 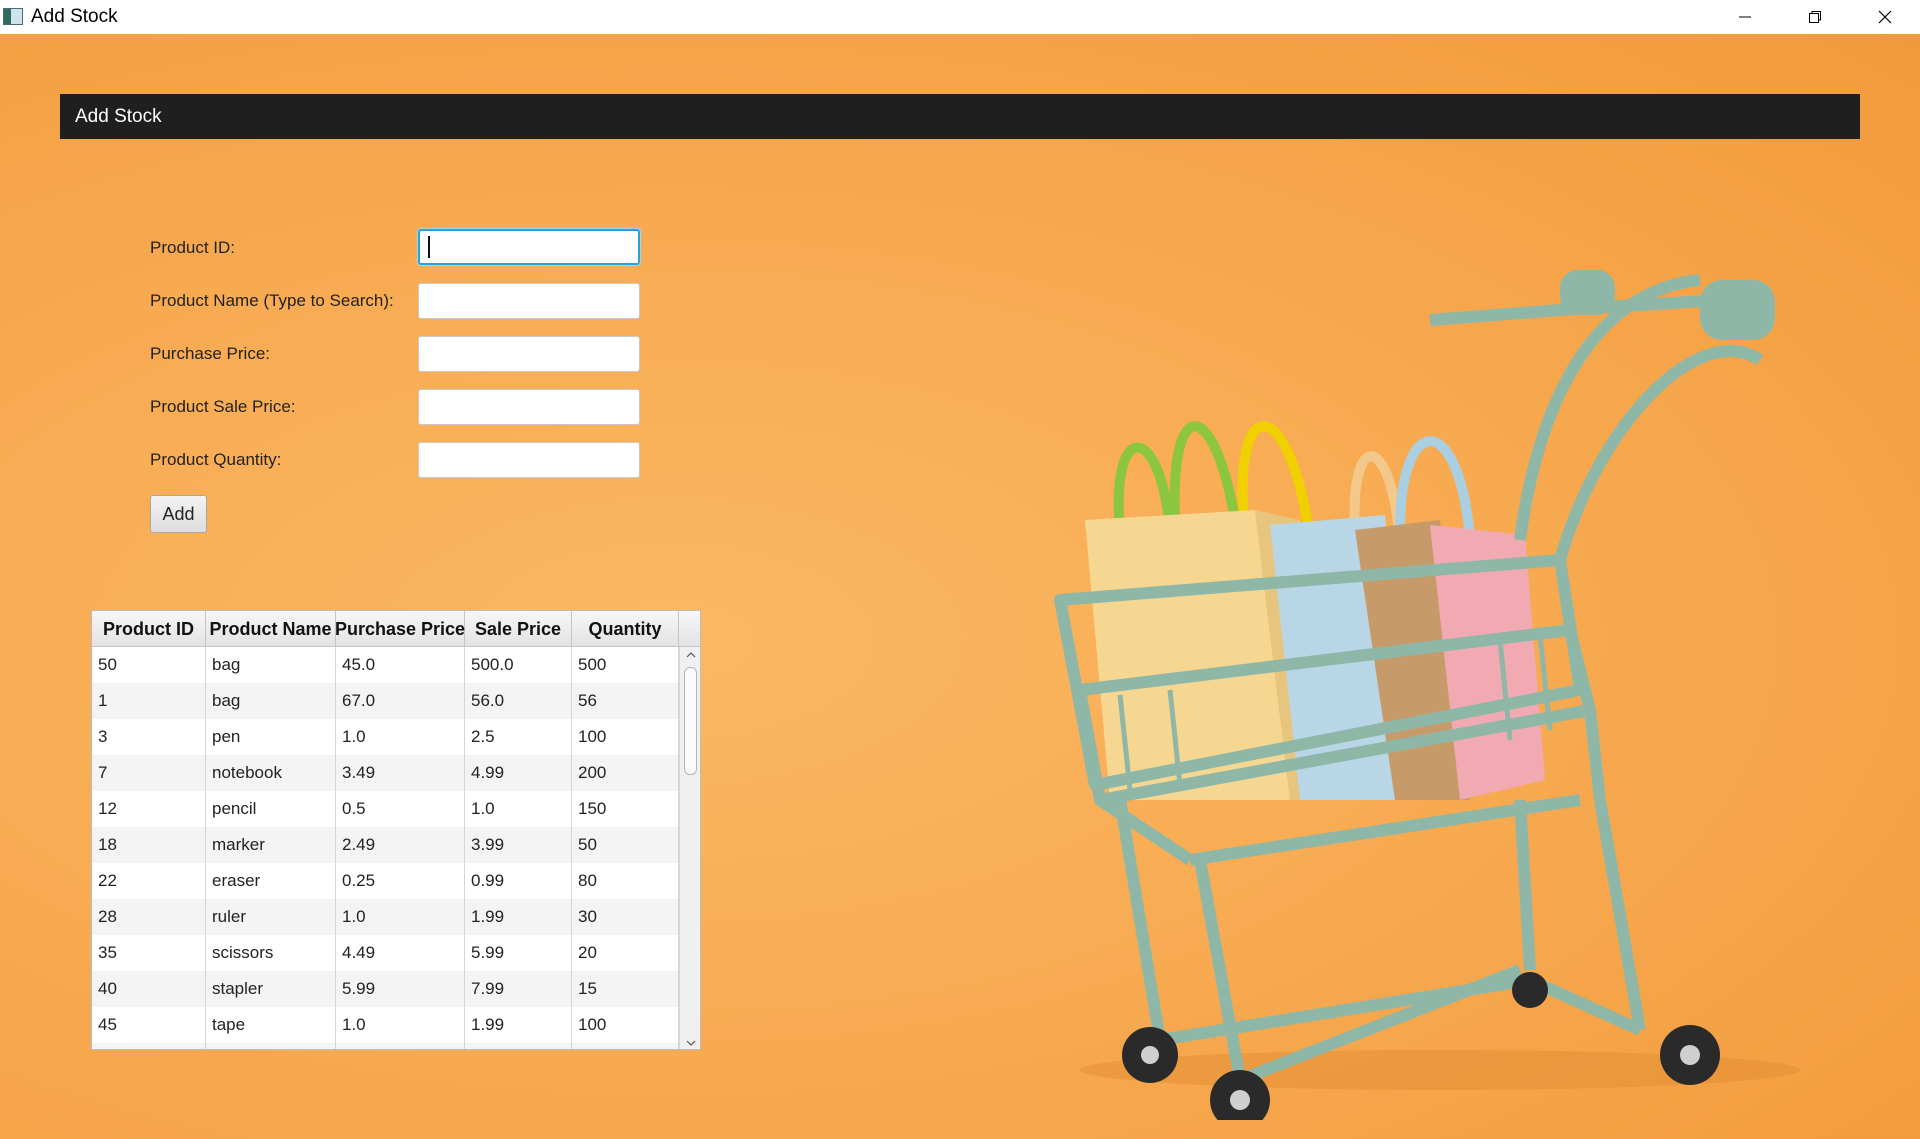 I want to click on purchase-price-label: Purchase Price:, so click(x=210, y=353).